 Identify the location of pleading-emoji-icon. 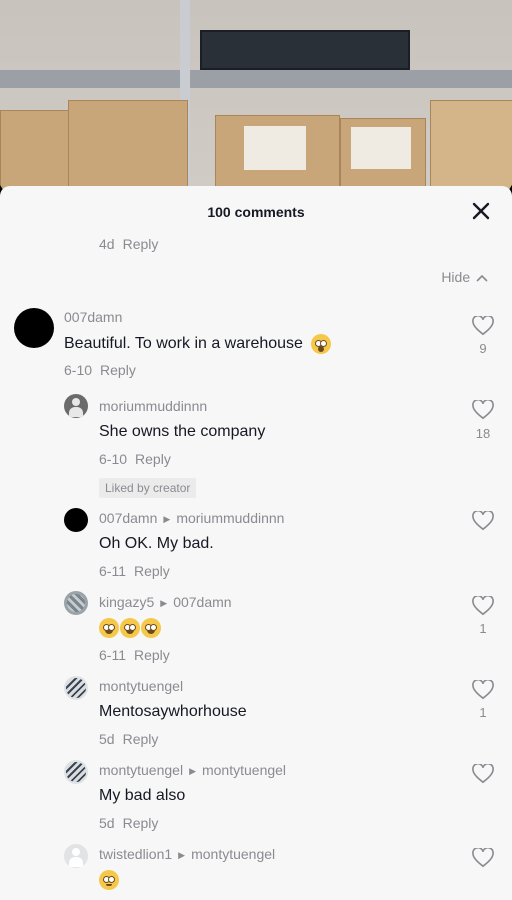
(109, 880).